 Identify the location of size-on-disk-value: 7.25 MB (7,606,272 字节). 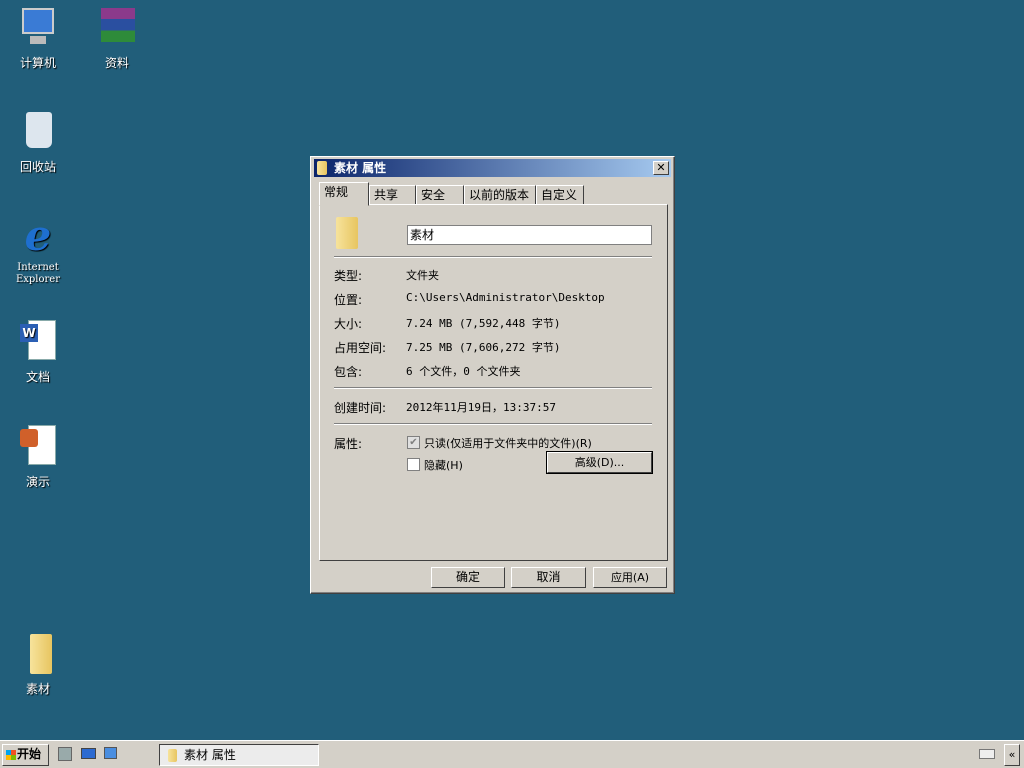
(483, 347).